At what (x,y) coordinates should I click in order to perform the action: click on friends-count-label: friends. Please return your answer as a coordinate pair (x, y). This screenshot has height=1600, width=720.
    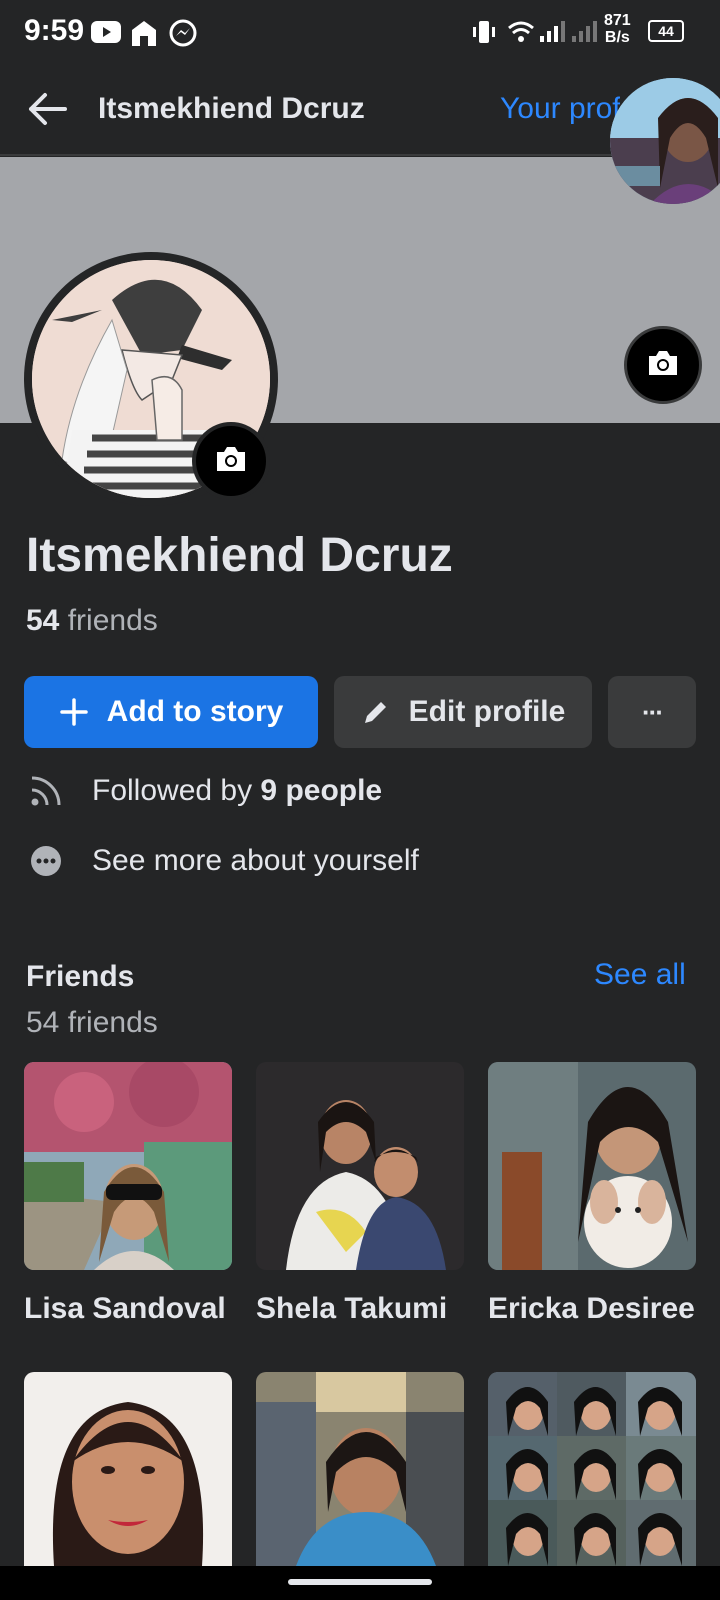
    Looking at the image, I should click on (112, 620).